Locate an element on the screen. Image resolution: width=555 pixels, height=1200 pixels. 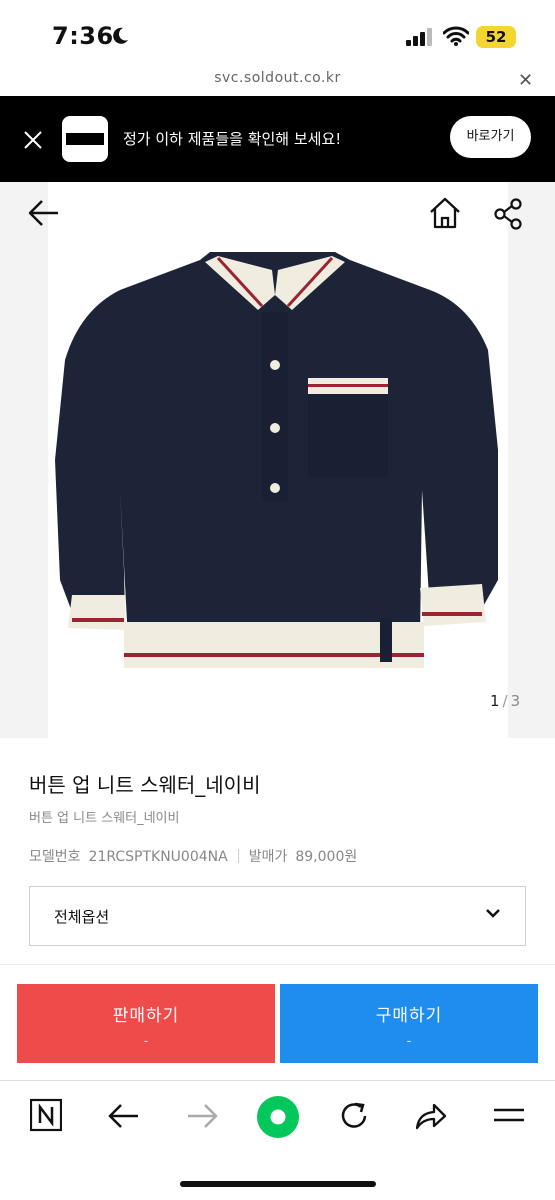
share-icon is located at coordinates (509, 214).